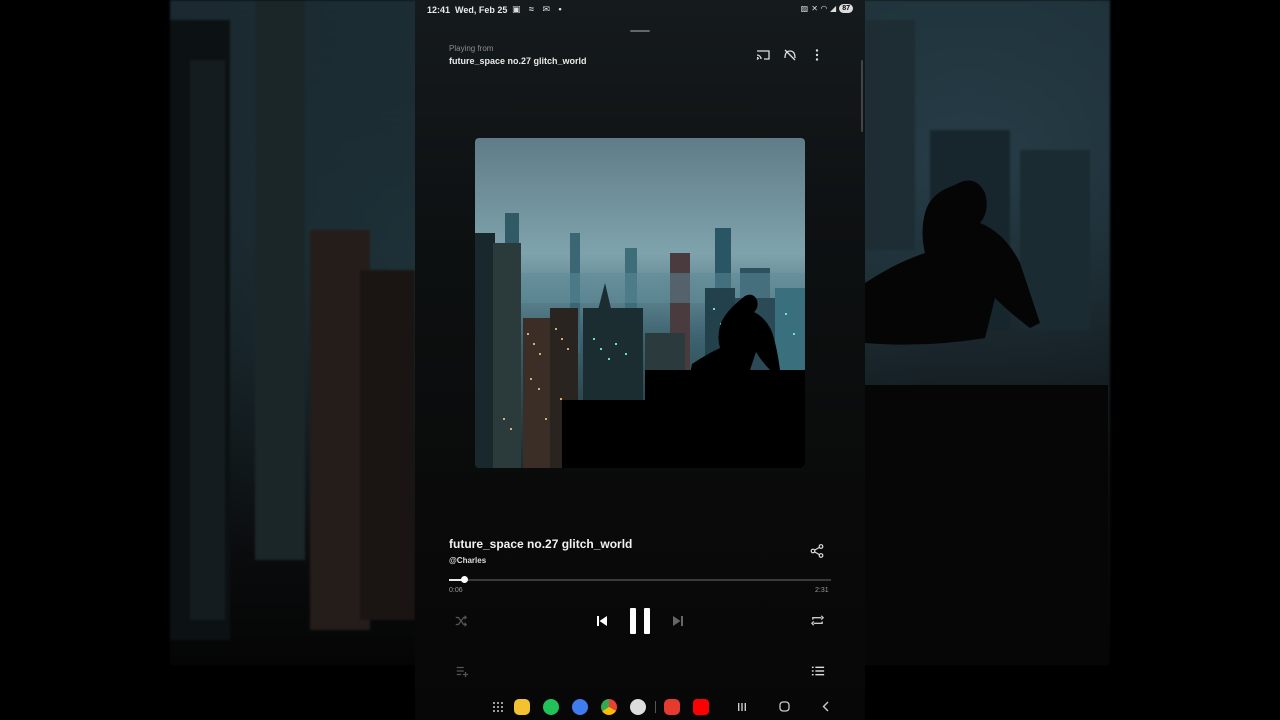 This screenshot has width=1280, height=720. Describe the element at coordinates (655, 707) in the screenshot. I see `dock-divider` at that location.